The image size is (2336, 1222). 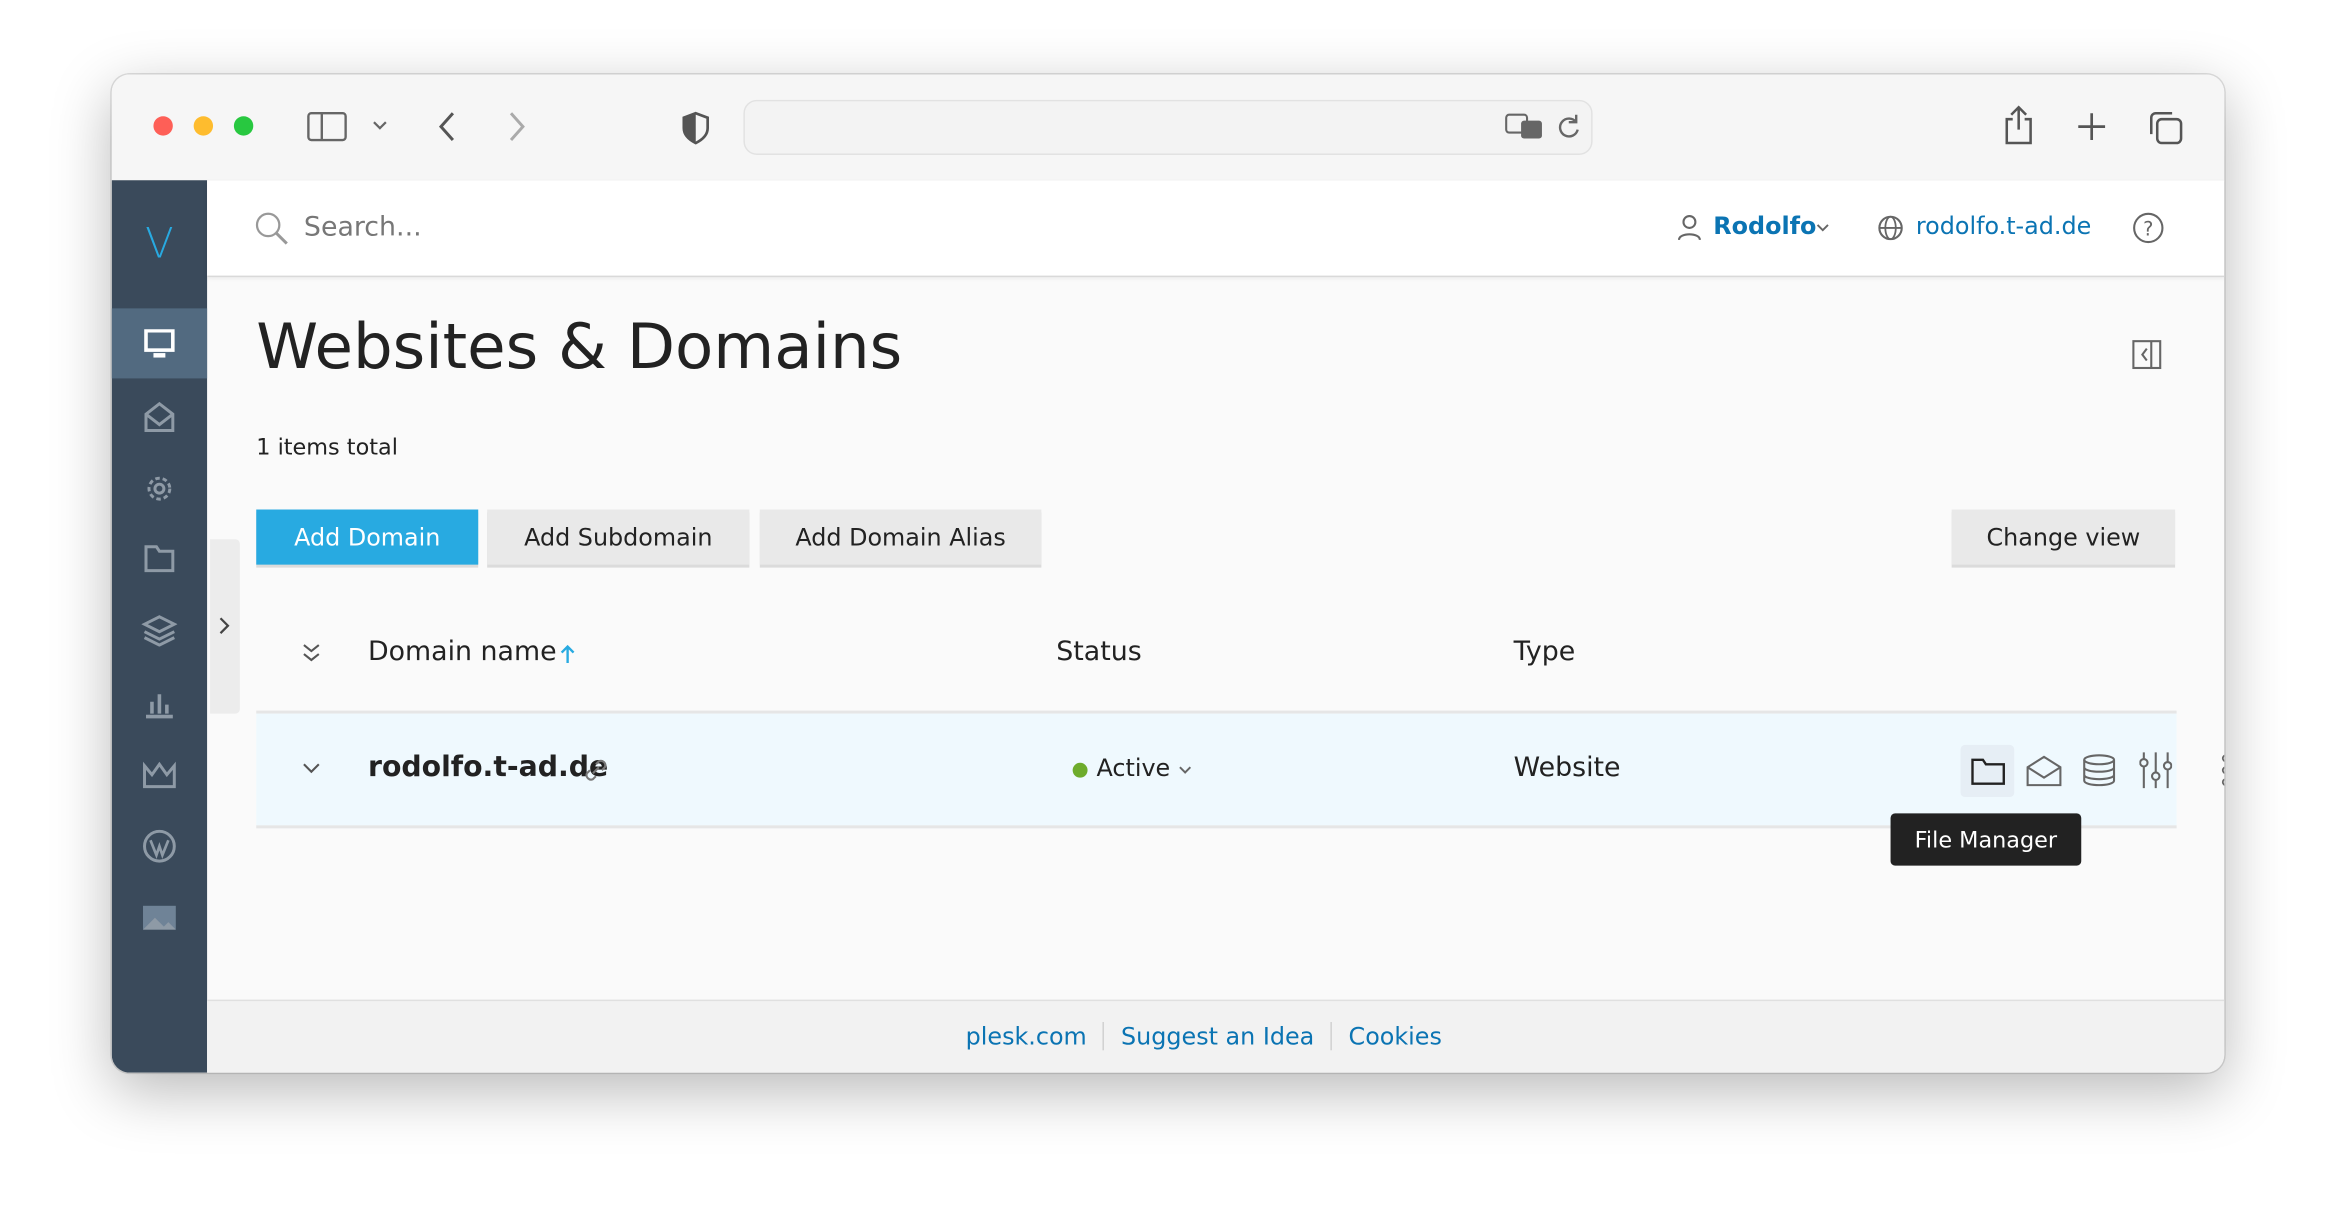 What do you see at coordinates (488, 767) in the screenshot?
I see `domain-name-link: rodolfo.t-ad.de` at bounding box center [488, 767].